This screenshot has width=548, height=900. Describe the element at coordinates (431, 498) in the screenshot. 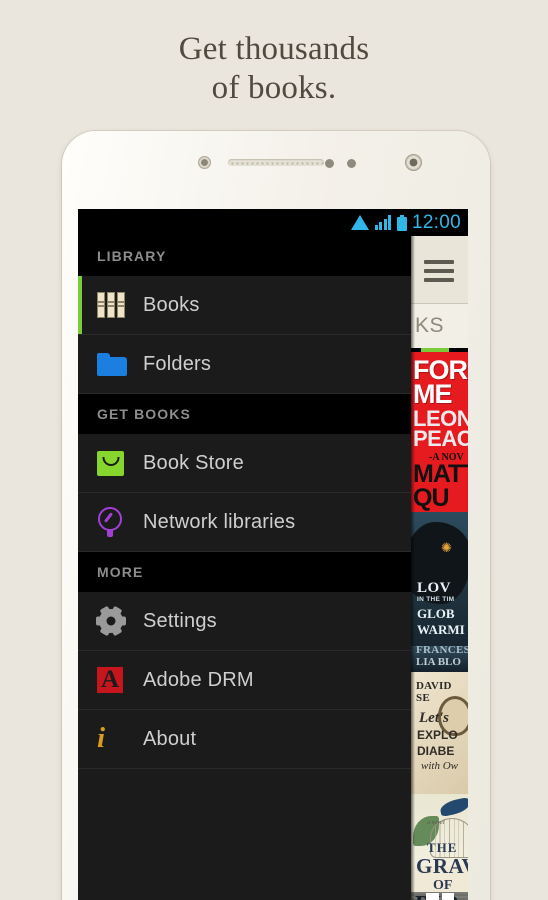

I see `book-author-line: QU` at that location.